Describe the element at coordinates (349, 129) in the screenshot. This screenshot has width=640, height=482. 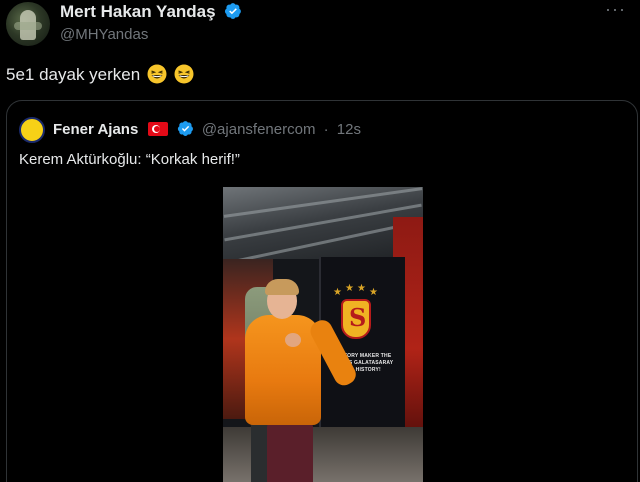
I see `quoted-timestamp: 12s` at that location.